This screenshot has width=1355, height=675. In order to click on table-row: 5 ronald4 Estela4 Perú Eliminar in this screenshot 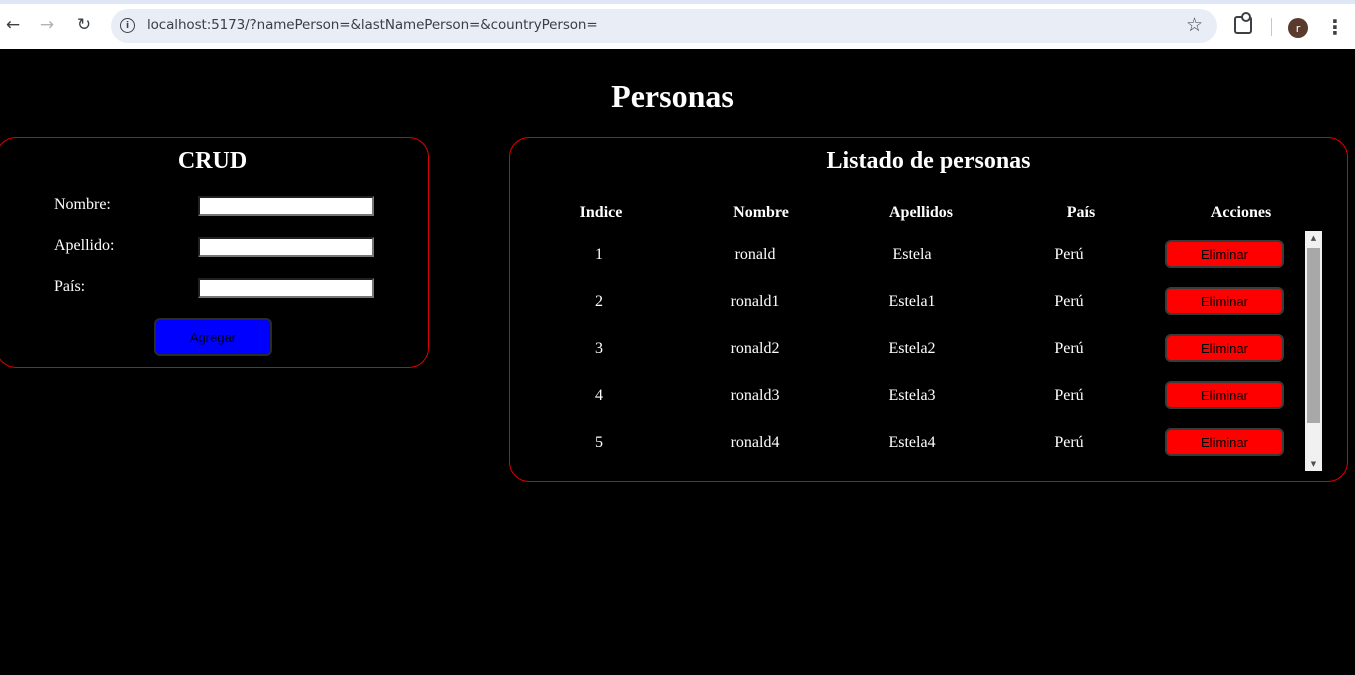, I will do `click(928, 443)`.